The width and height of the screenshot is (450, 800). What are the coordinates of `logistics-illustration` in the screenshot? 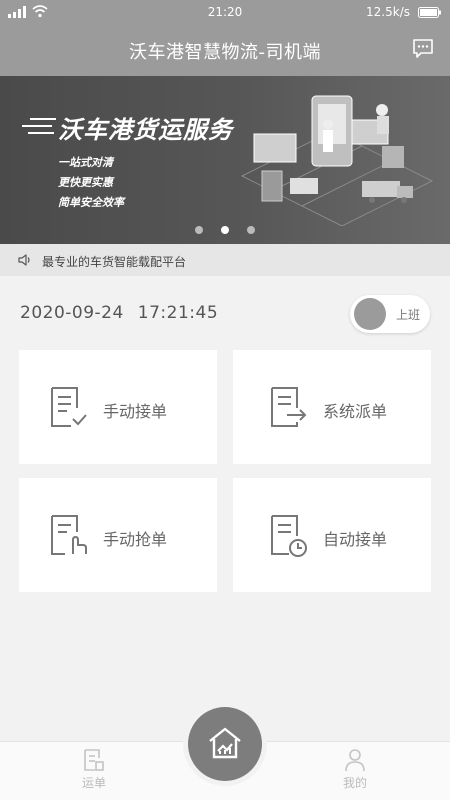 It's located at (337, 160).